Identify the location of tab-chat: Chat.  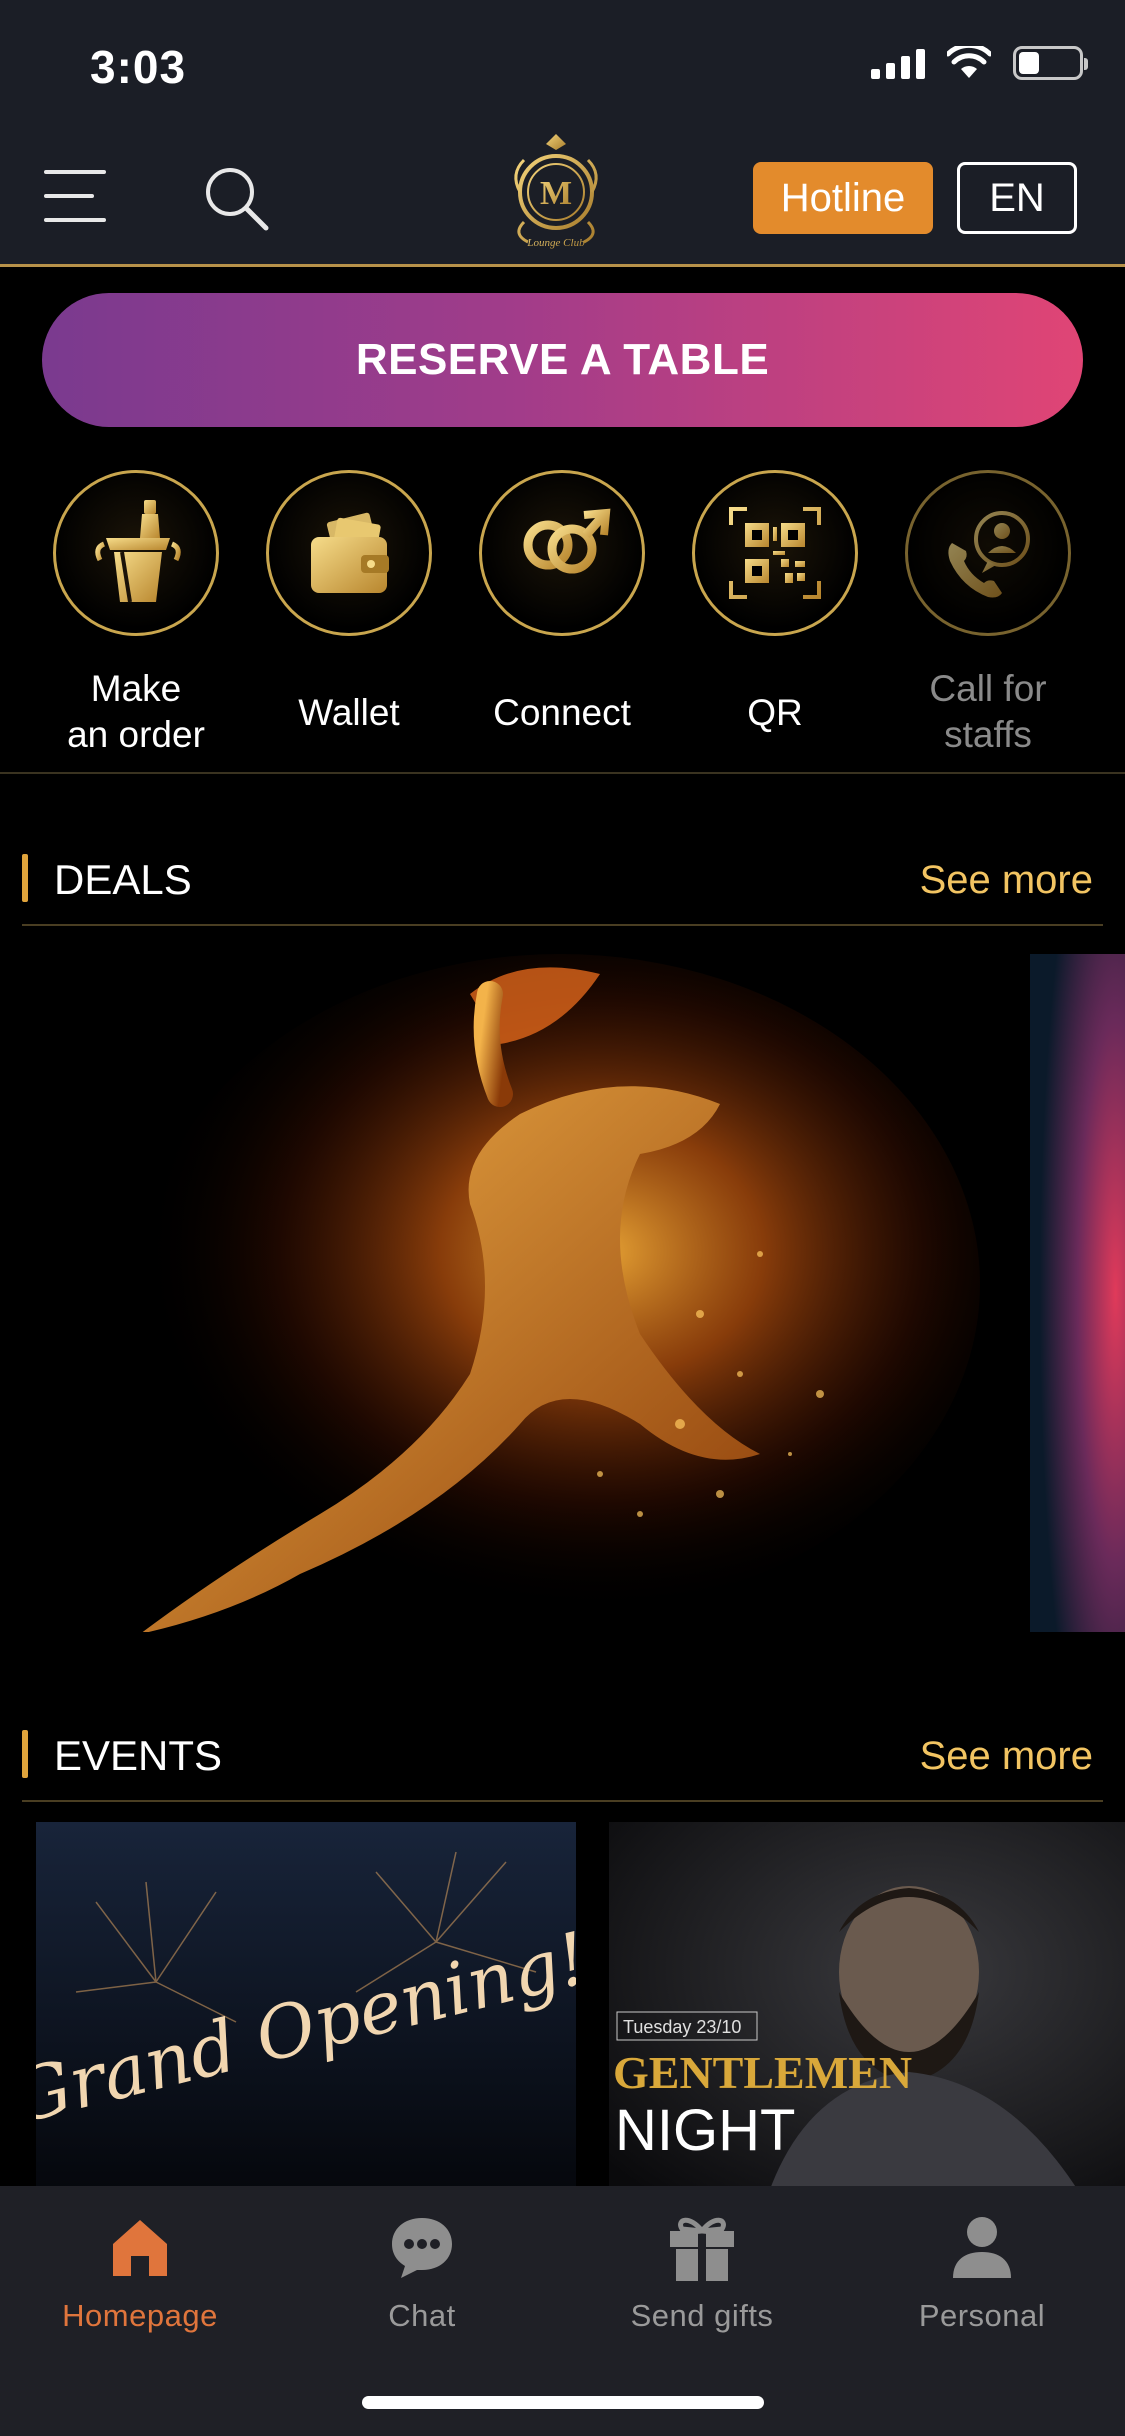
(422, 2272).